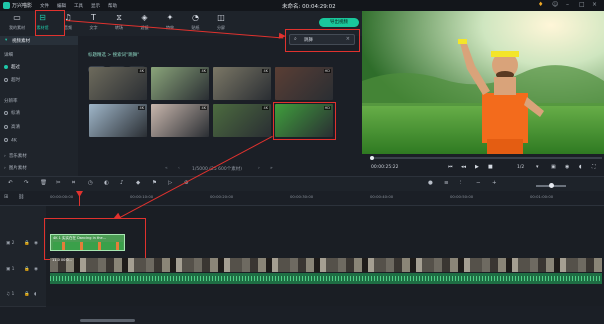 The width and height of the screenshot is (604, 324). What do you see at coordinates (61, 6) in the screenshot?
I see `menu-edit: 编辑` at bounding box center [61, 6].